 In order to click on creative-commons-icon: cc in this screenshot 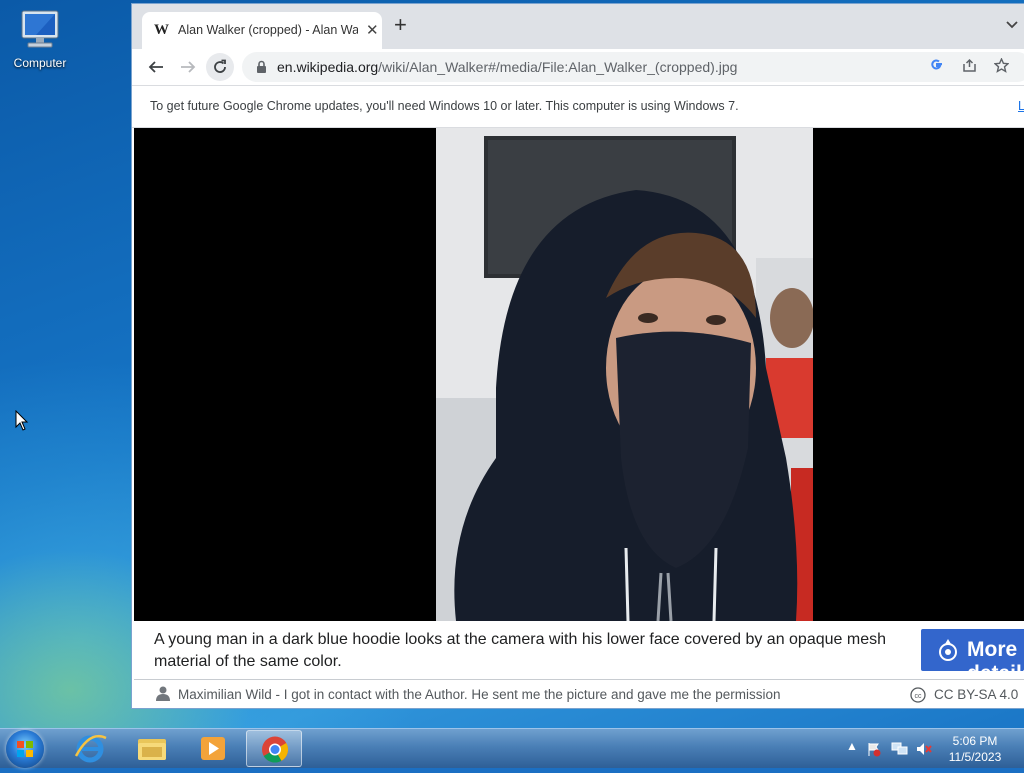, I will do `click(918, 695)`.